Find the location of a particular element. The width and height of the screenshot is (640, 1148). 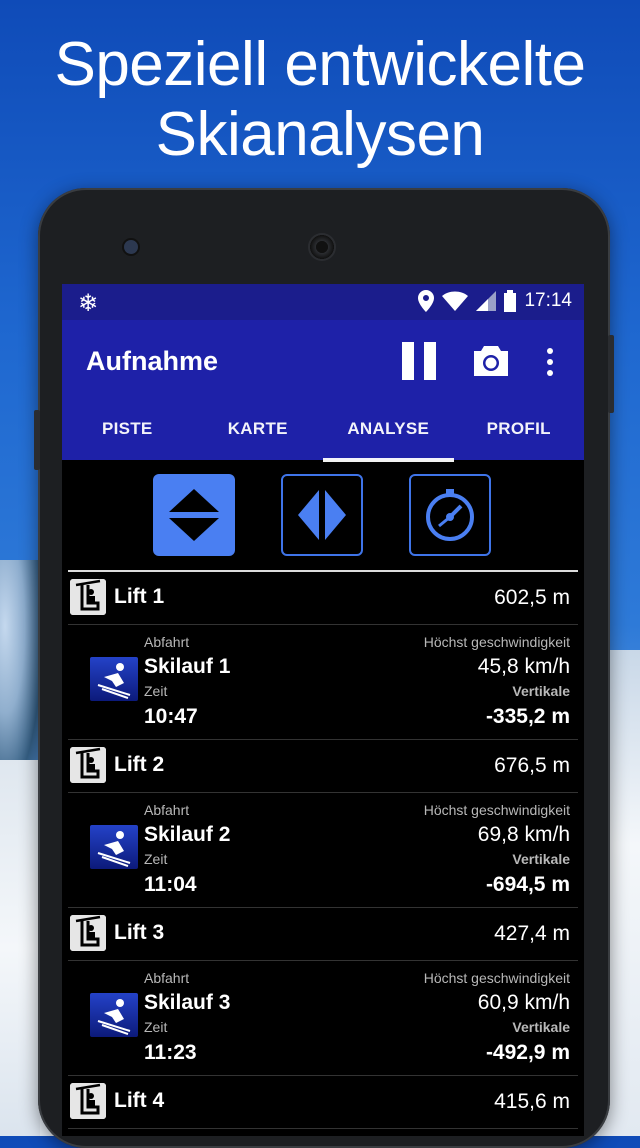

tab-analyse: ANALYSE is located at coordinates (388, 433).